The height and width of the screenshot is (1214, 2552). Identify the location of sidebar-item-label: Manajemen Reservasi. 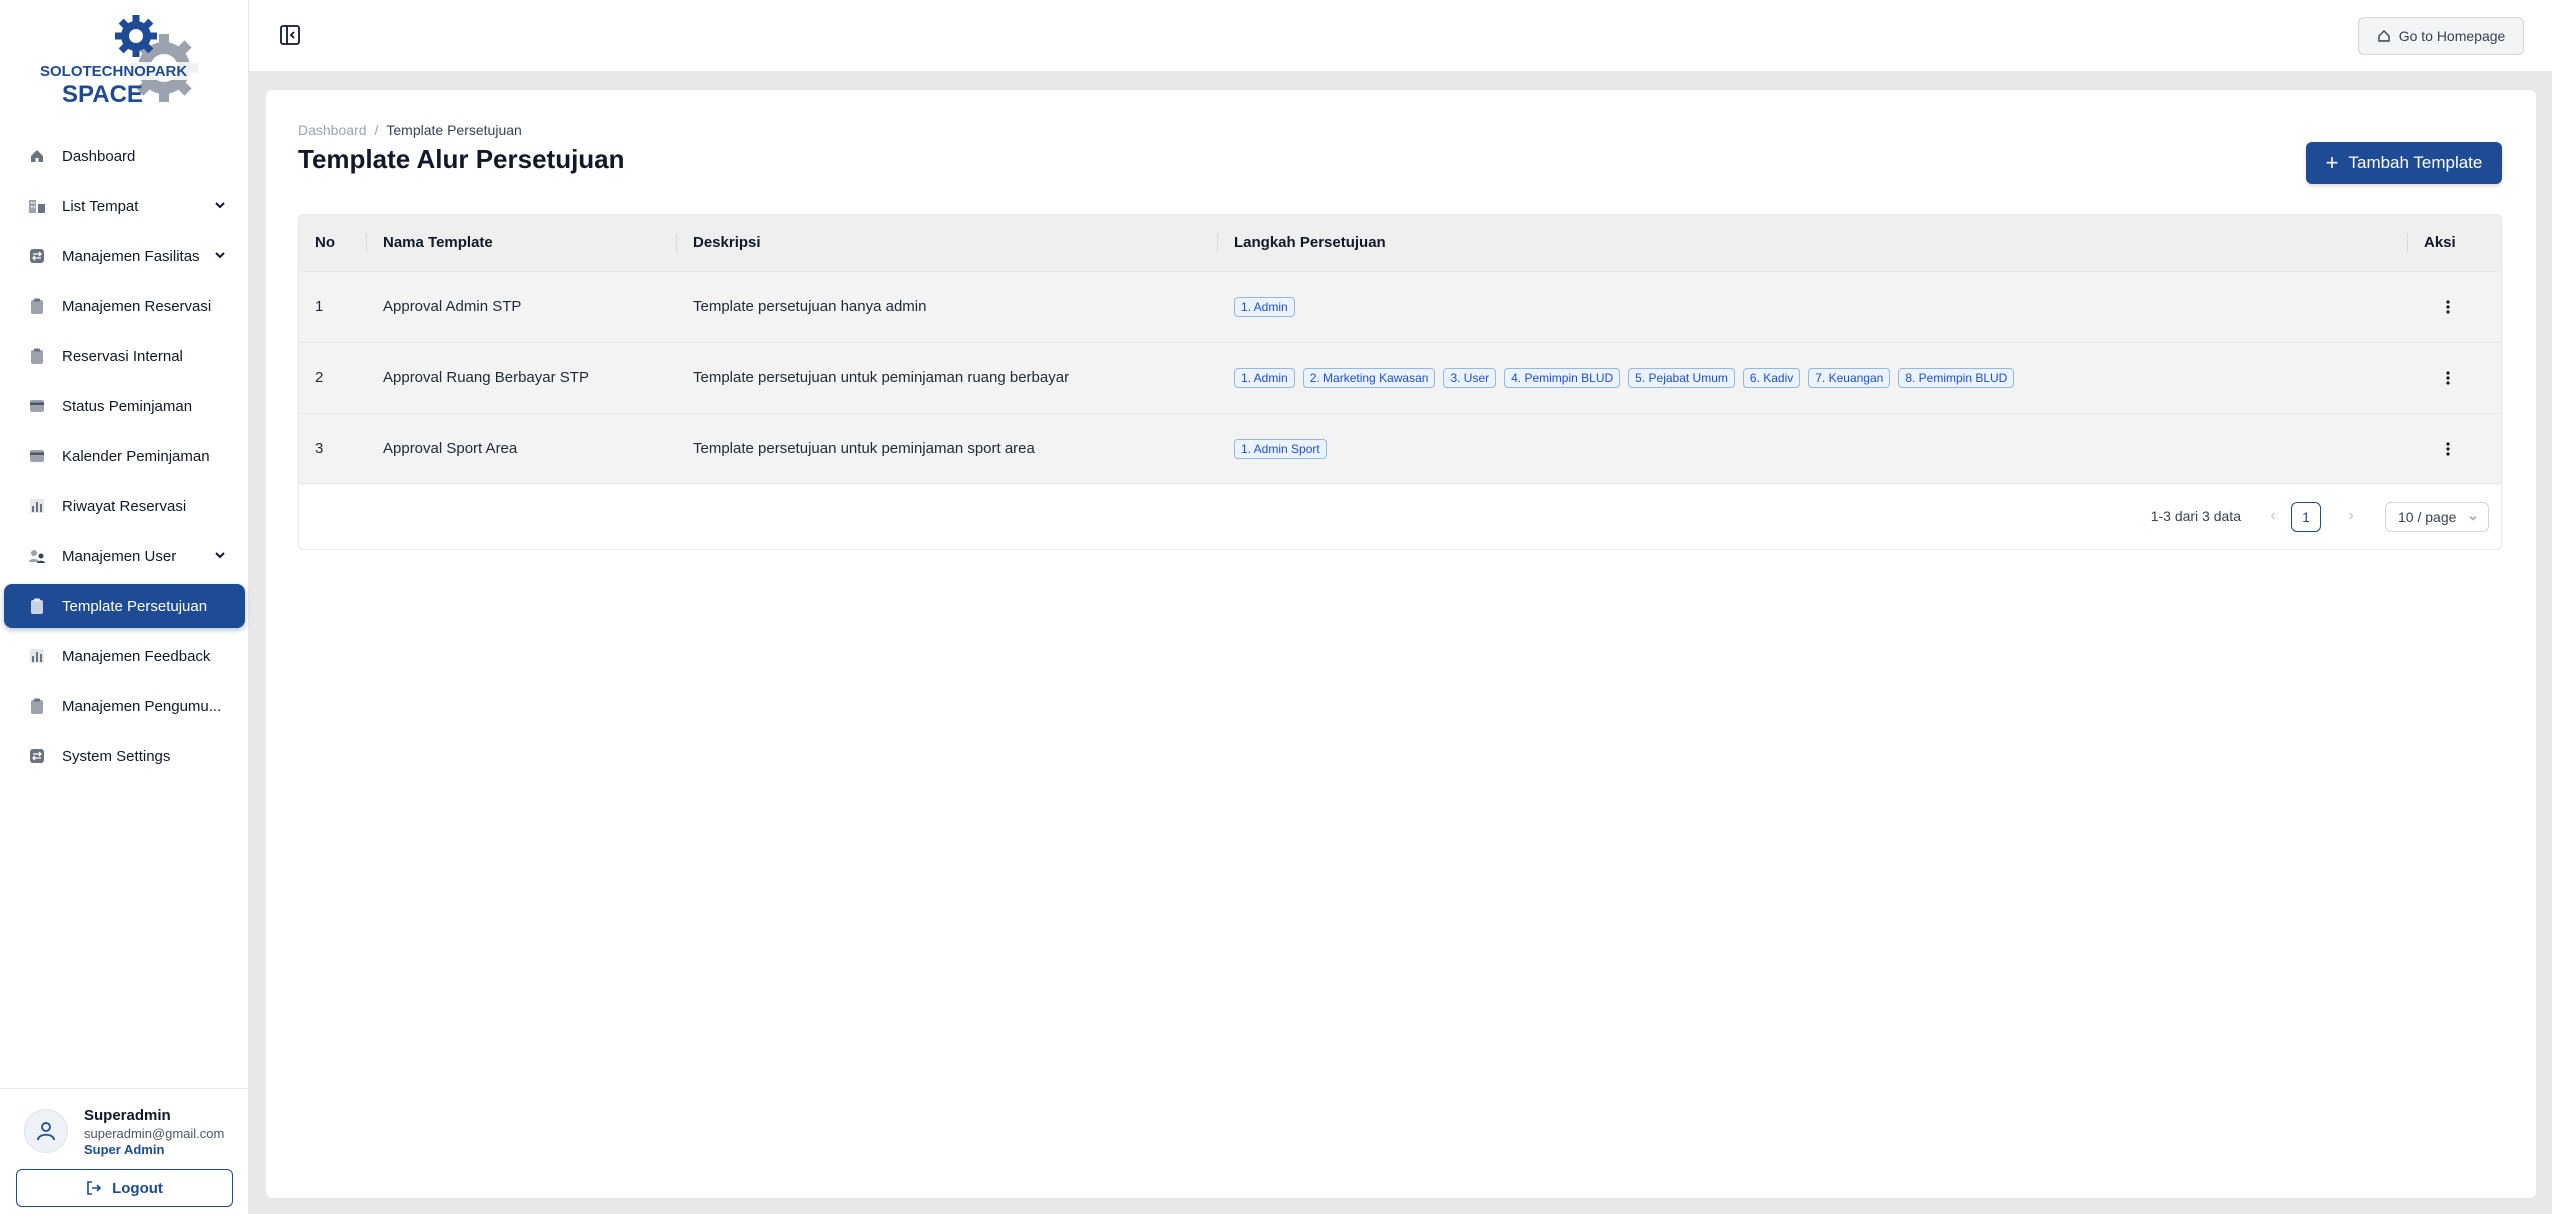
(137, 306).